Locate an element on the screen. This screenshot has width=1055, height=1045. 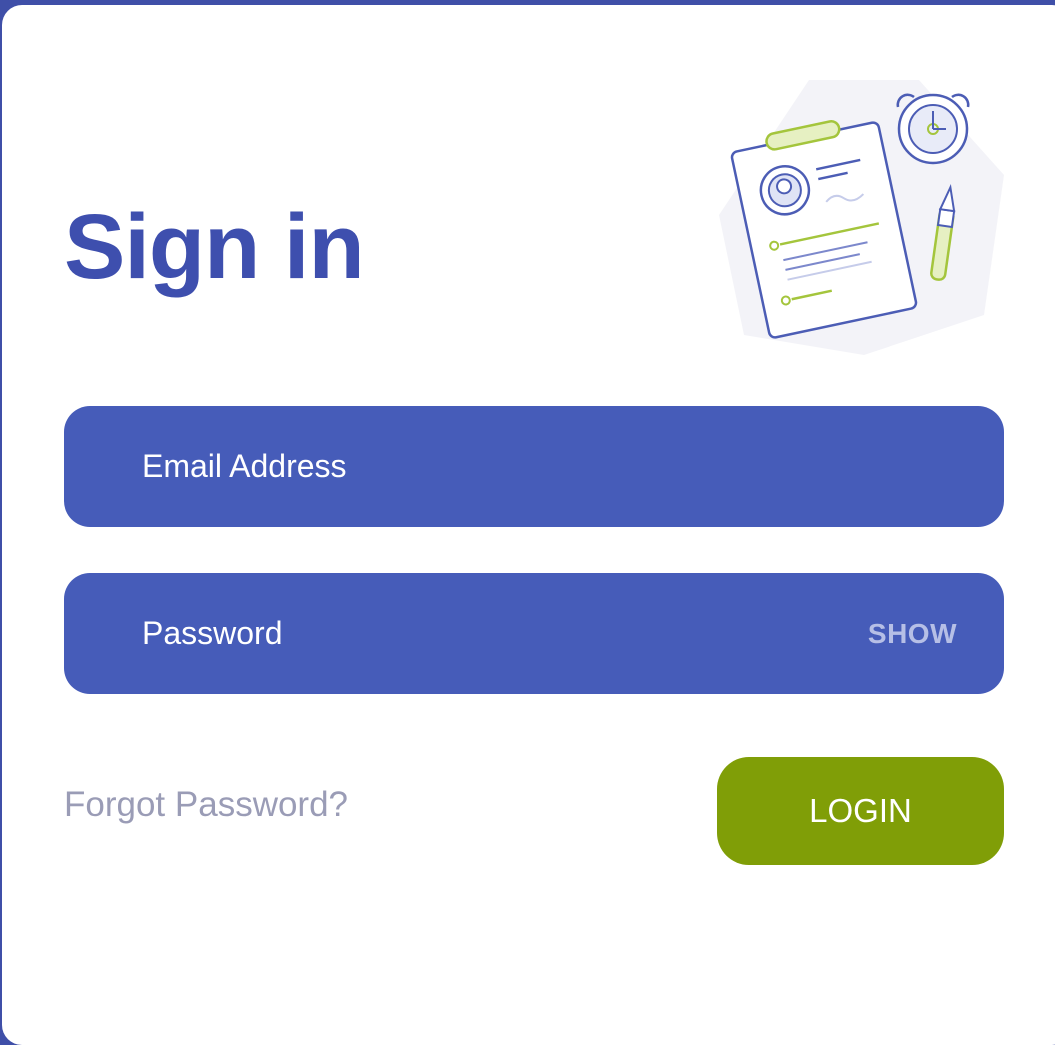
resume-clipboard-illustration is located at coordinates (861, 217).